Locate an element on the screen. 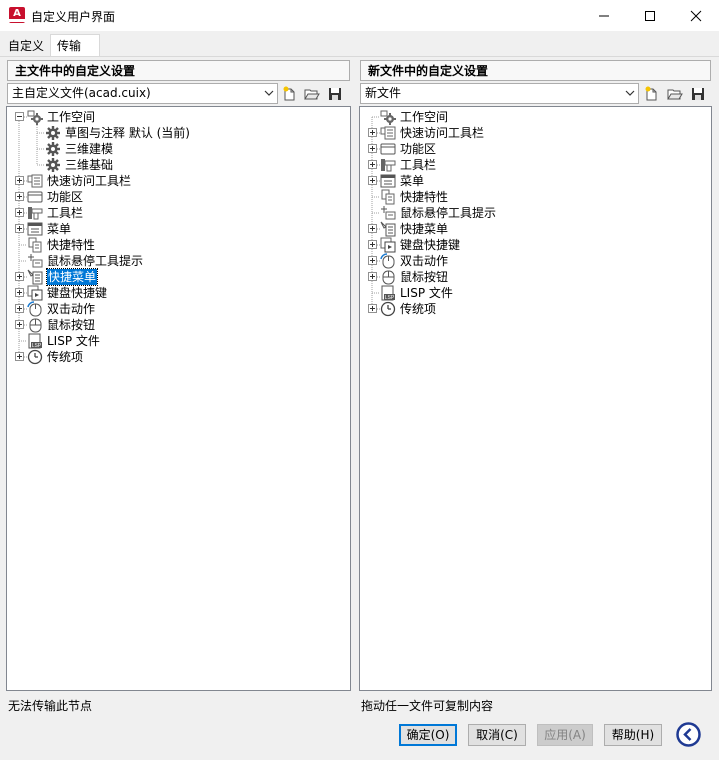  tree-node-label: 键盘快捷键 is located at coordinates (77, 293).